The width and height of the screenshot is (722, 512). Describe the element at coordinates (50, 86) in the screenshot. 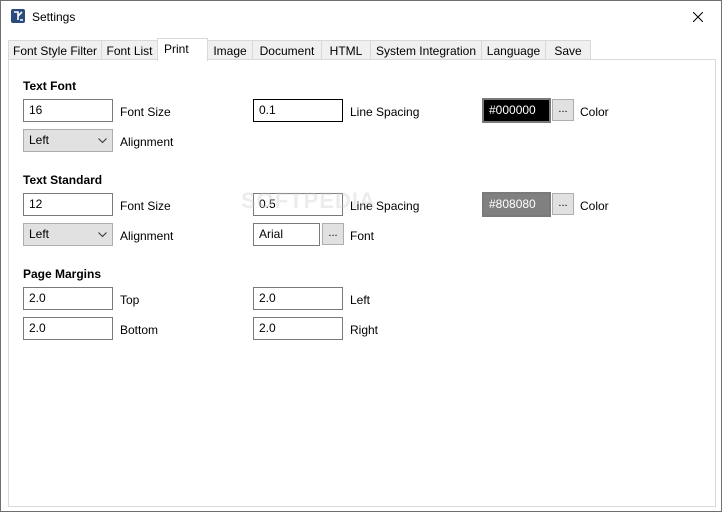

I see `text-font-heading: Text Font` at that location.